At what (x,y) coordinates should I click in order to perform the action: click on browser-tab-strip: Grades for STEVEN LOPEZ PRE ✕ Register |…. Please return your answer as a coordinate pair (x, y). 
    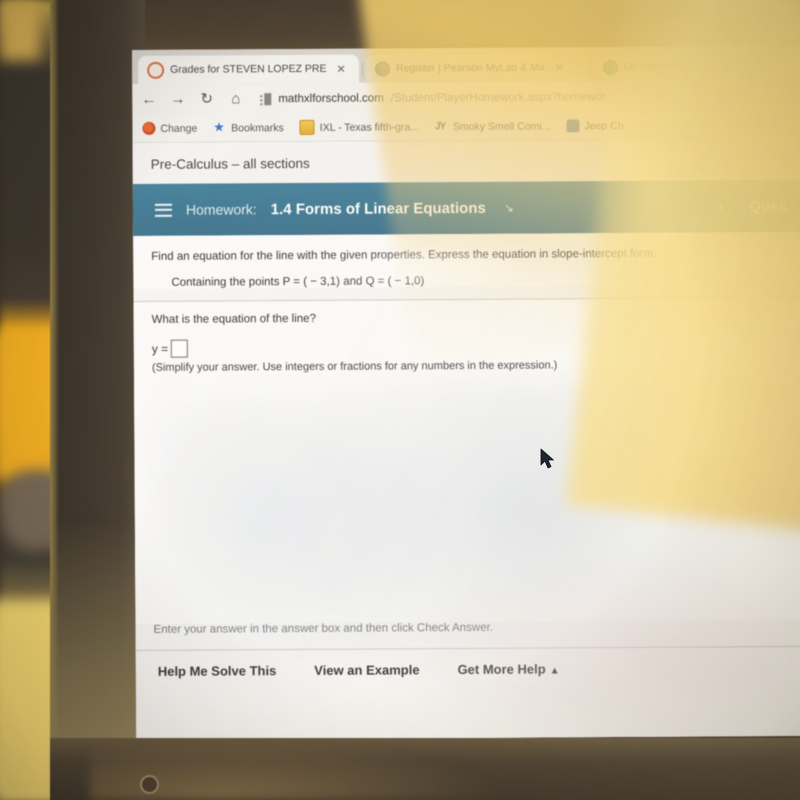
    Looking at the image, I should click on (466, 64).